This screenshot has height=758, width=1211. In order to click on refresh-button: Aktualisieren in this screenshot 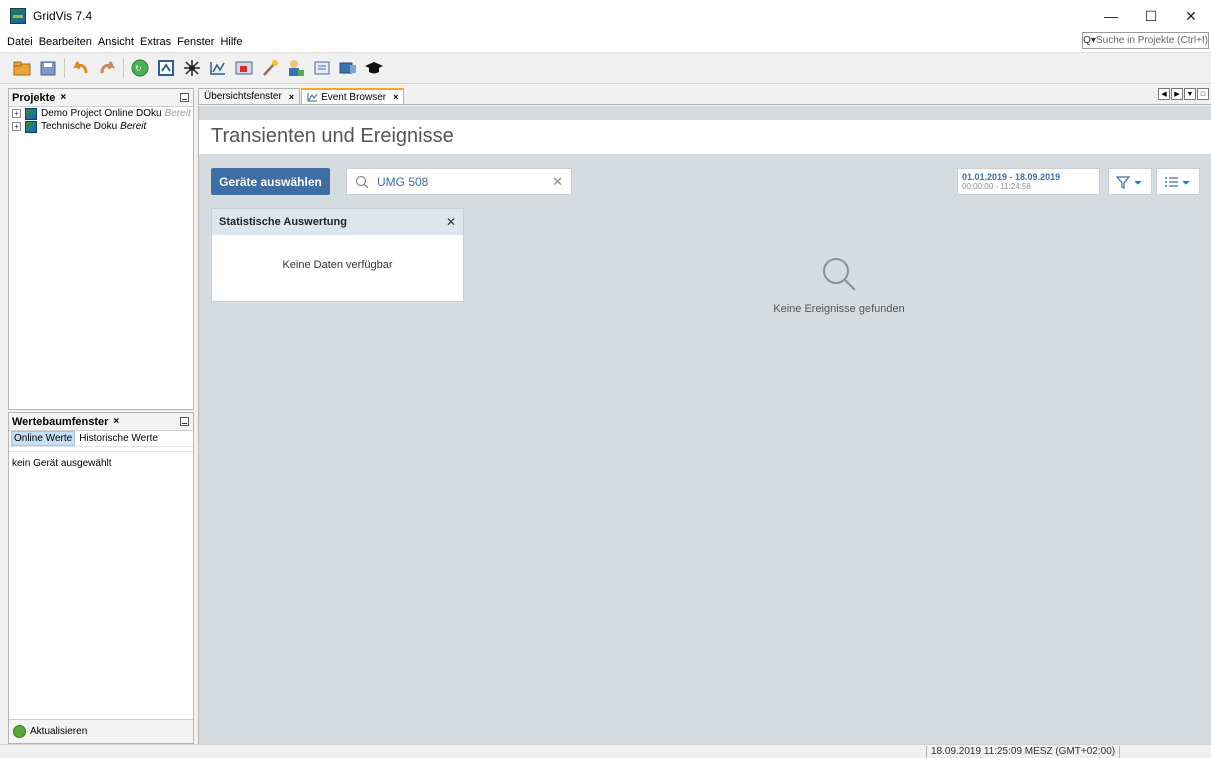, I will do `click(101, 731)`.